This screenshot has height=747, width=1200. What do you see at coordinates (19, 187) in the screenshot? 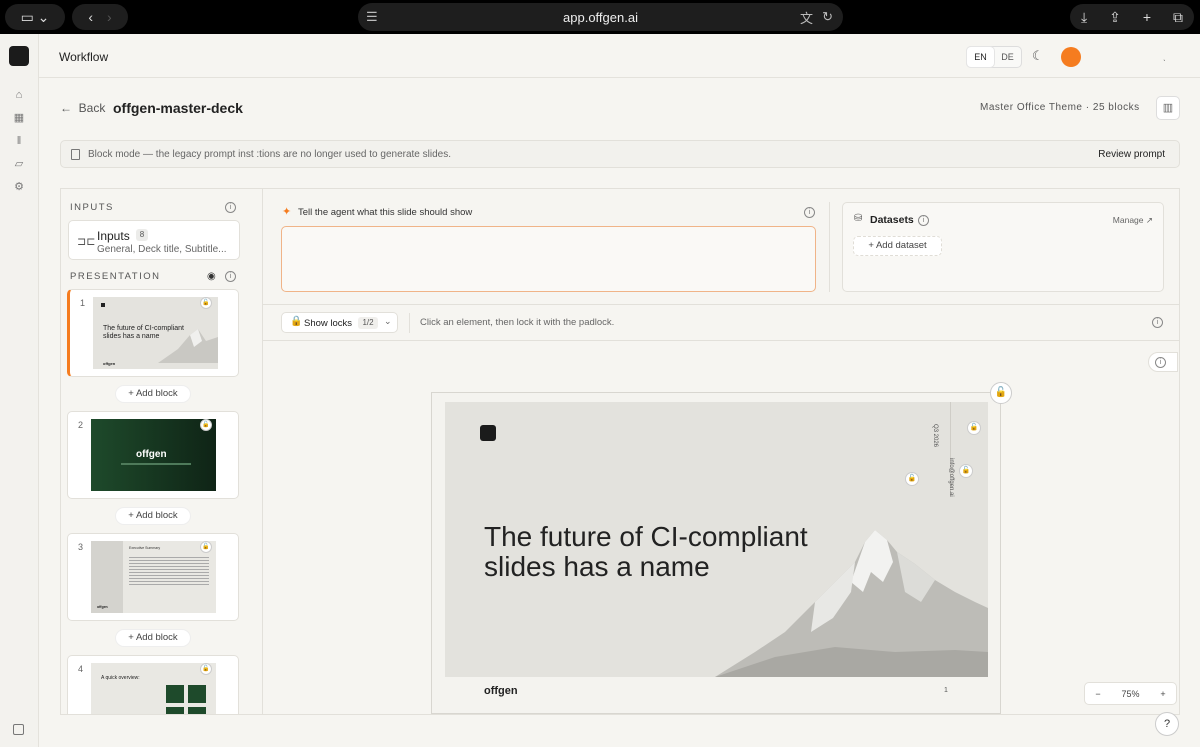
I see `settings-icon: ⚙` at bounding box center [19, 187].